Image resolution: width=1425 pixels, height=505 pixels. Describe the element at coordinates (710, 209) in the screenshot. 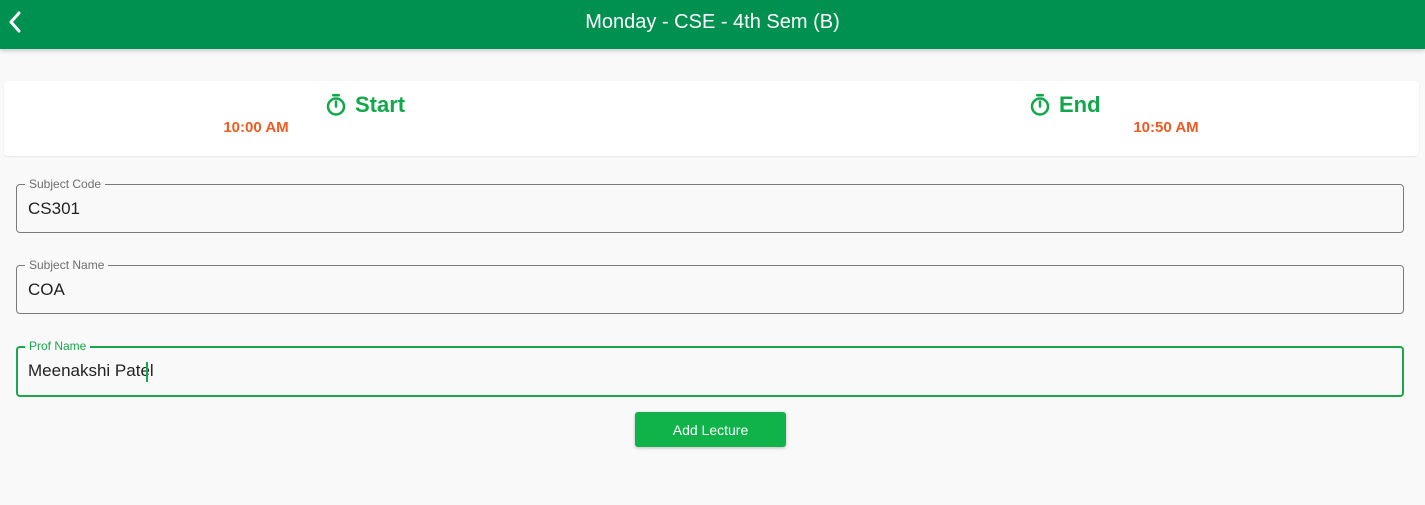

I see `subject-code-input` at that location.